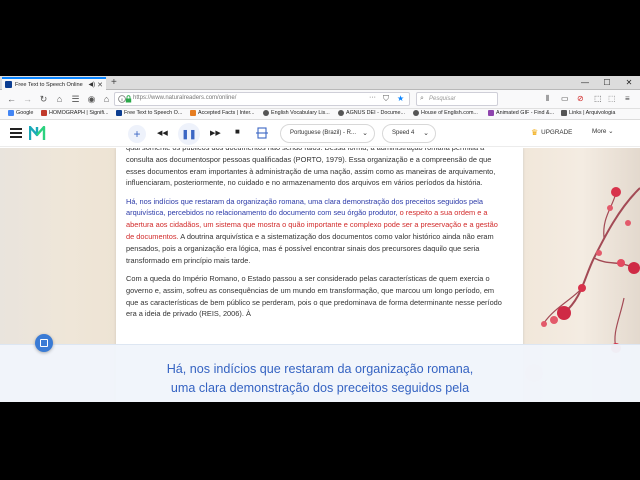  What do you see at coordinates (607, 83) in the screenshot?
I see `maximize-button: ☐` at bounding box center [607, 83].